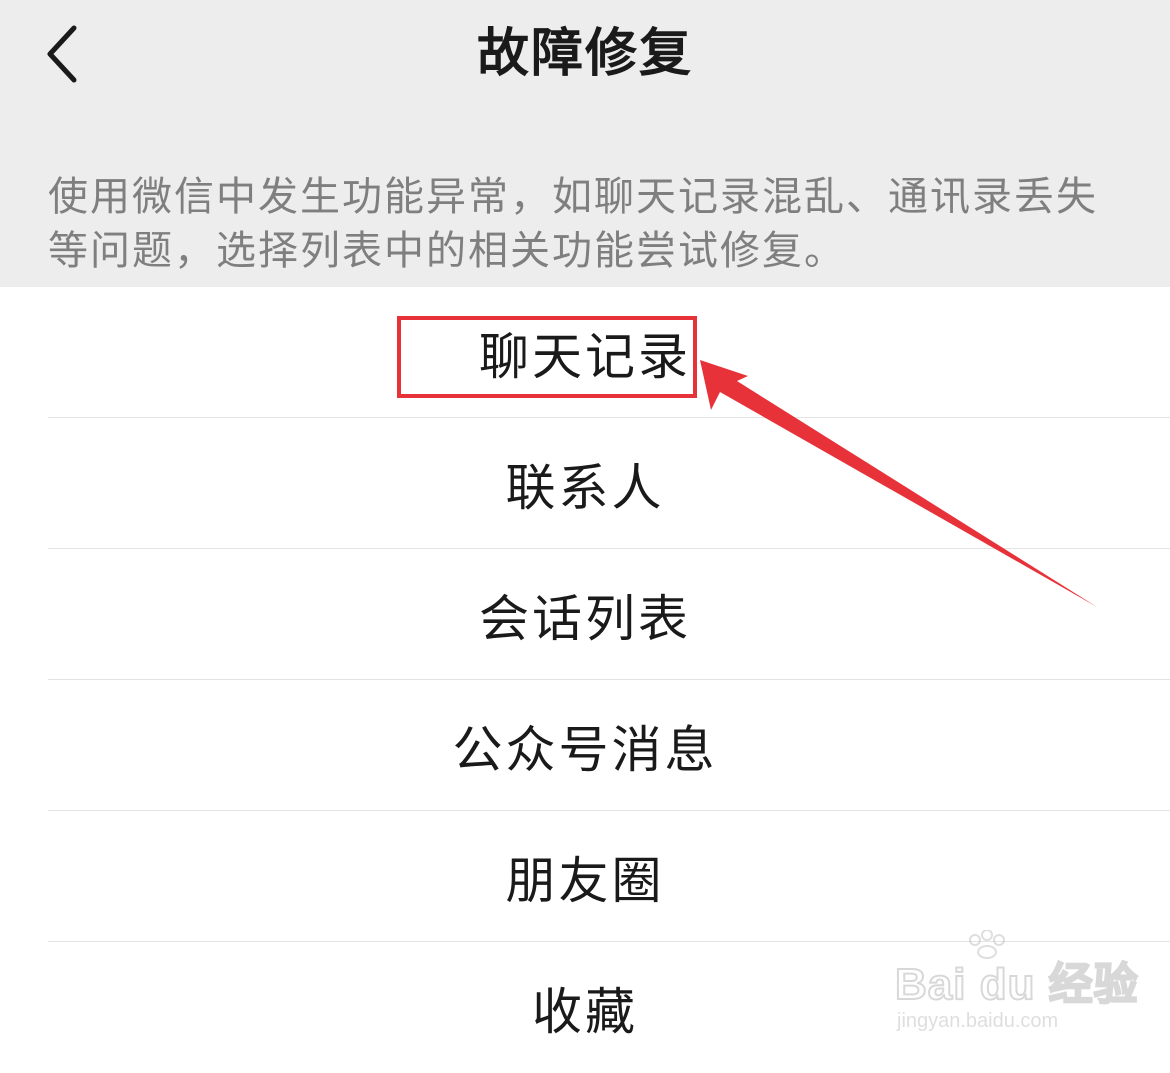 The width and height of the screenshot is (1170, 1073). Describe the element at coordinates (585, 880) in the screenshot. I see `list-item-label: 朋友圈` at that location.